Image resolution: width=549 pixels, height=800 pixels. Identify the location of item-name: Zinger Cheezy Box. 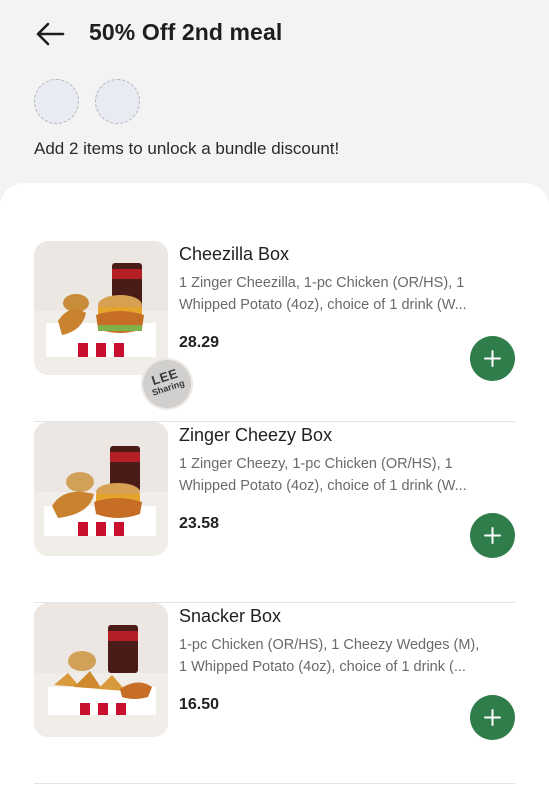
(256, 435).